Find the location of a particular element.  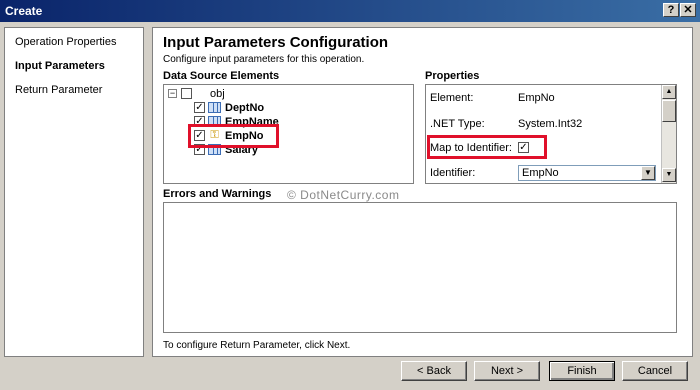

nav-item-operation-properties: Operation Properties is located at coordinates (66, 42).